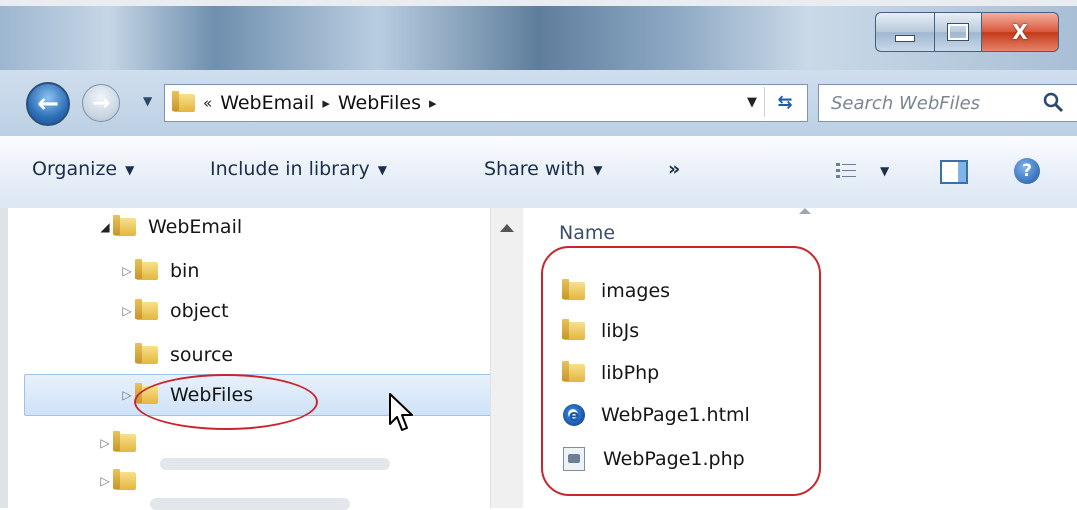 The width and height of the screenshot is (1077, 510). Describe the element at coordinates (195, 227) in the screenshot. I see `tree-item-label: WebEmail` at that location.